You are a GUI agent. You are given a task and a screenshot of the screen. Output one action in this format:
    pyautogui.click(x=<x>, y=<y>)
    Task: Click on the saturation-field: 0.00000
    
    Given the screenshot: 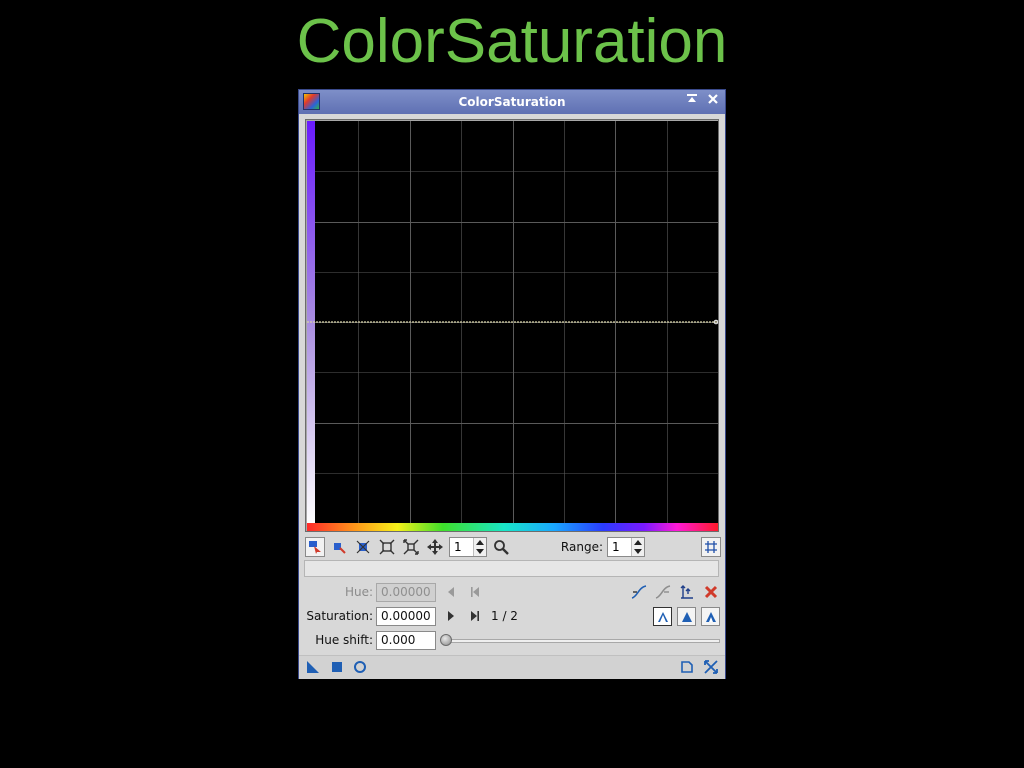 What is the action you would take?
    pyautogui.click(x=406, y=616)
    